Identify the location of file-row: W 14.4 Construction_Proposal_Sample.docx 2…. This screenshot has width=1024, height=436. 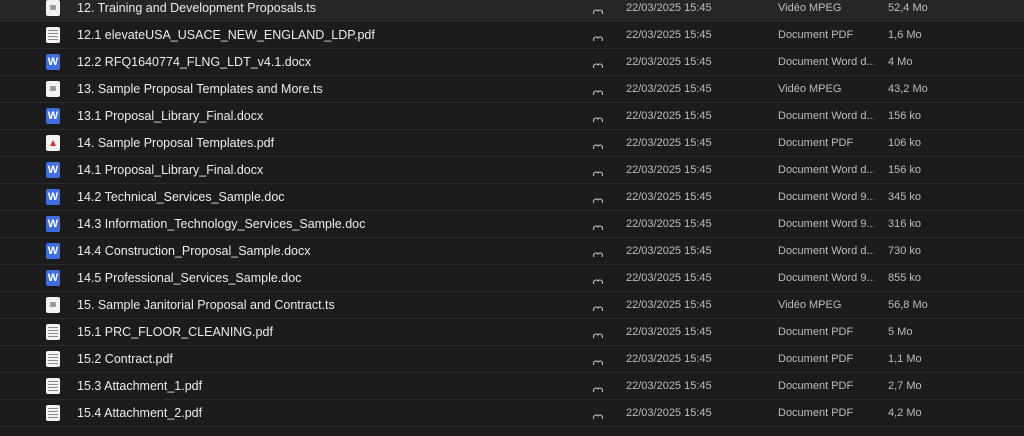
(512, 251).